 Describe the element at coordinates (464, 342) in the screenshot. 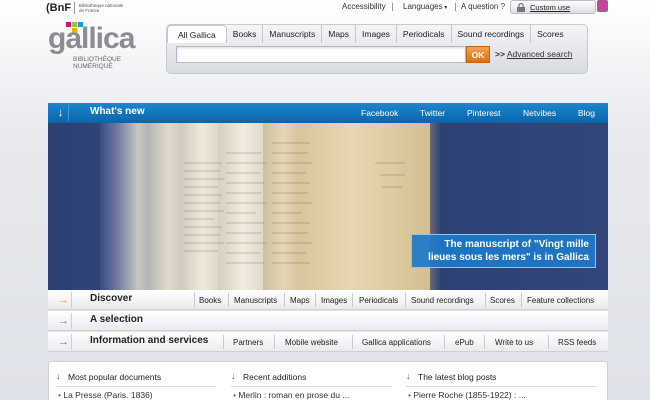

I see `info-link-epub: ePub` at that location.